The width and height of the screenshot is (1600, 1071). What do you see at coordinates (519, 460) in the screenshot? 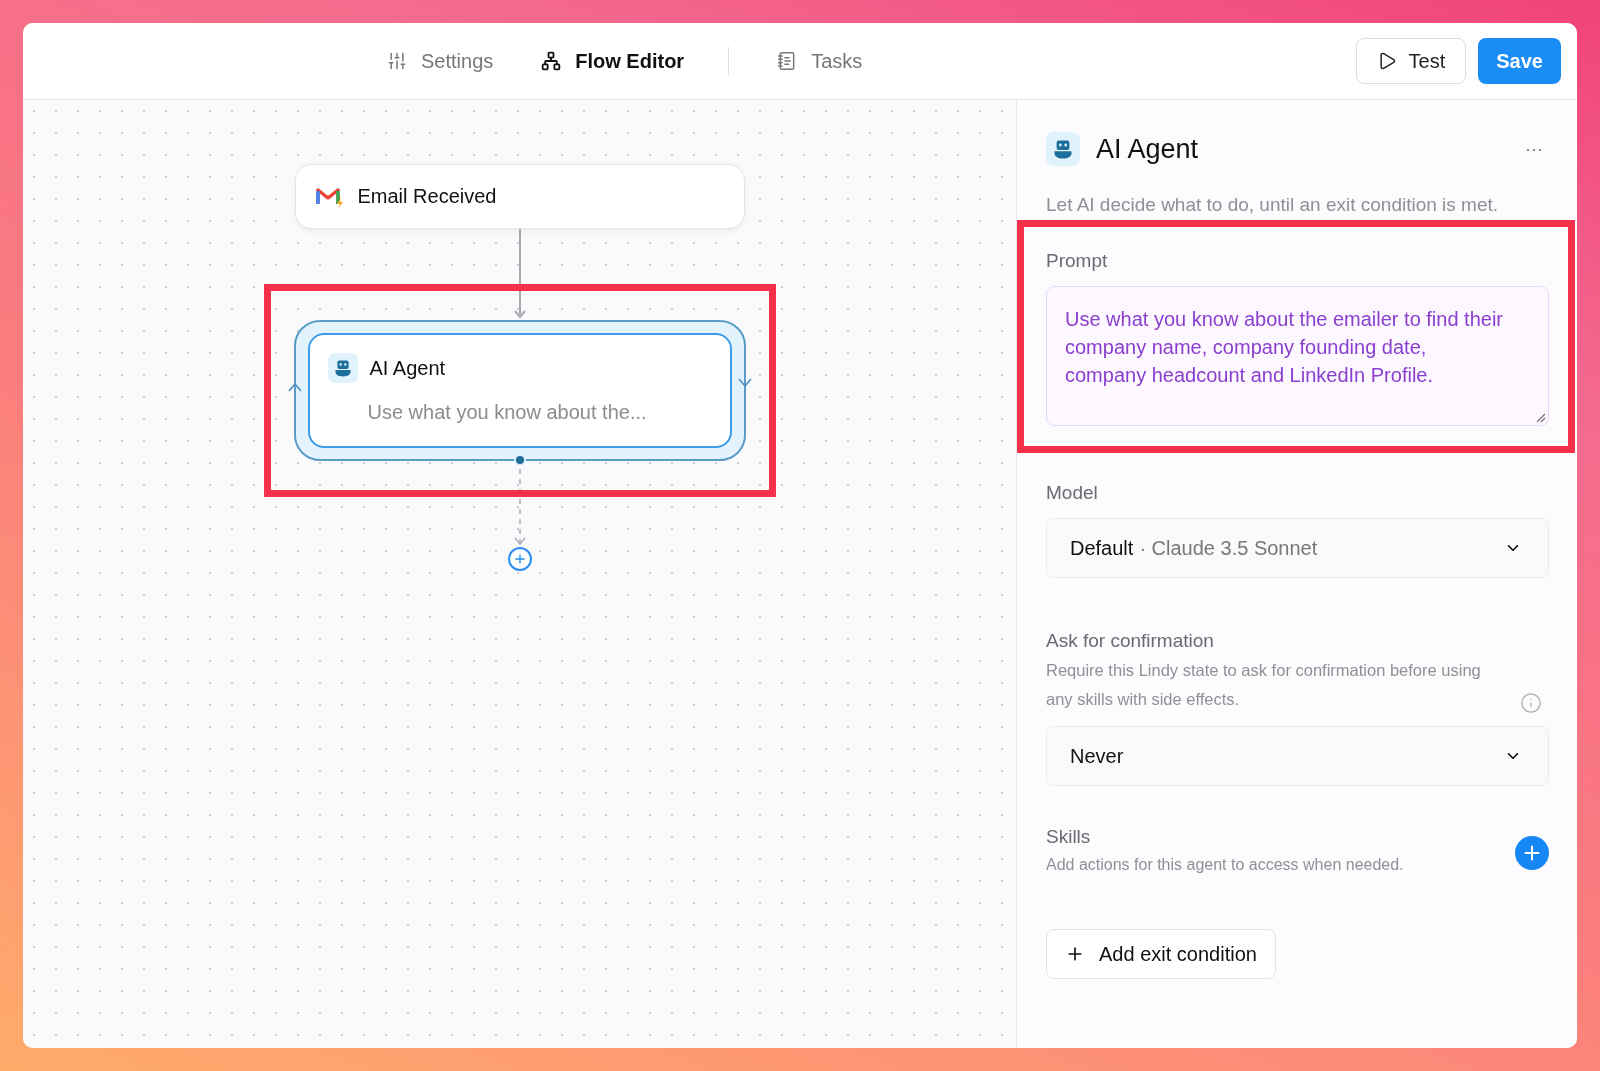
I see `connection-handle` at bounding box center [519, 460].